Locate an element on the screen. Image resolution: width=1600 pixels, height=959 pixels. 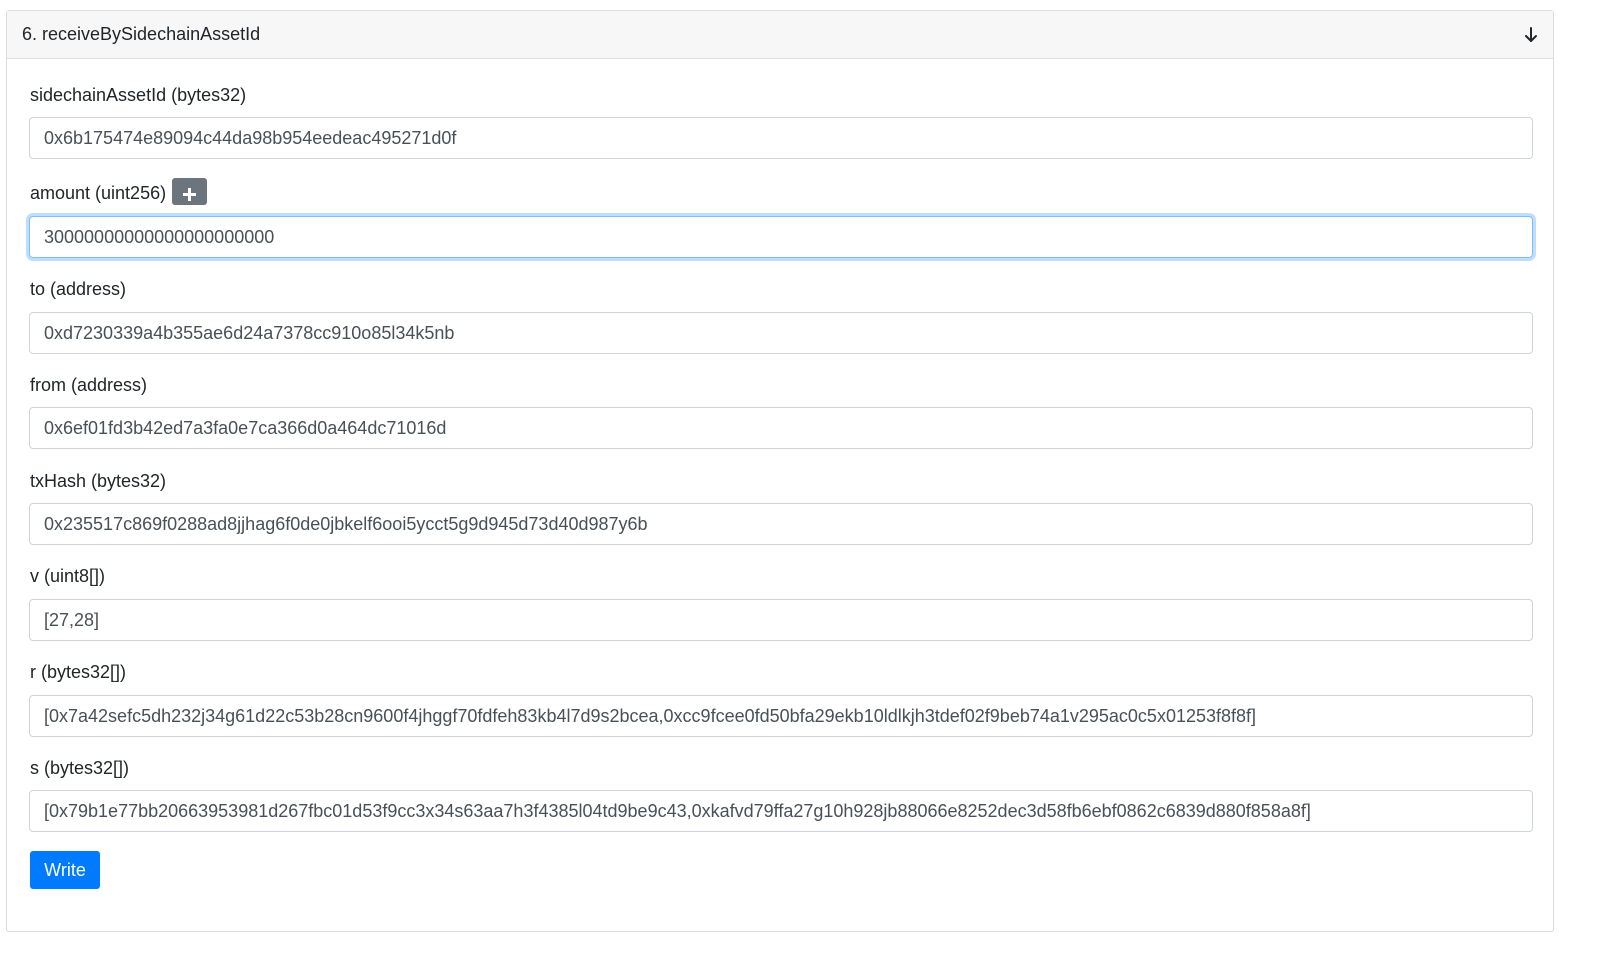
to-address-input is located at coordinates (781, 333).